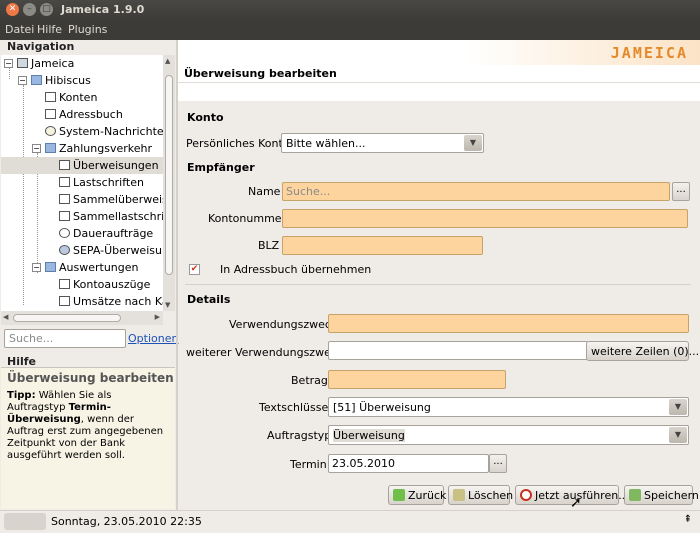 This screenshot has height=533, width=700. What do you see at coordinates (49, 29) in the screenshot?
I see `menu-hilfe: Hilfe` at bounding box center [49, 29].